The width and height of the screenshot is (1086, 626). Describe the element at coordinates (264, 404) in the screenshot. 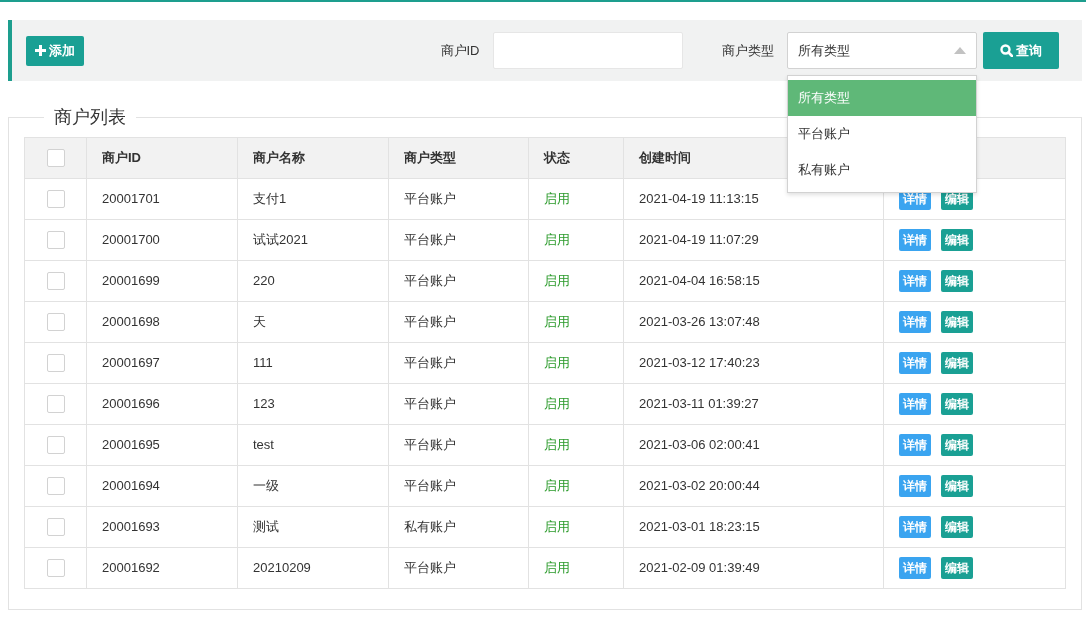

I see `table-cell: 123` at that location.